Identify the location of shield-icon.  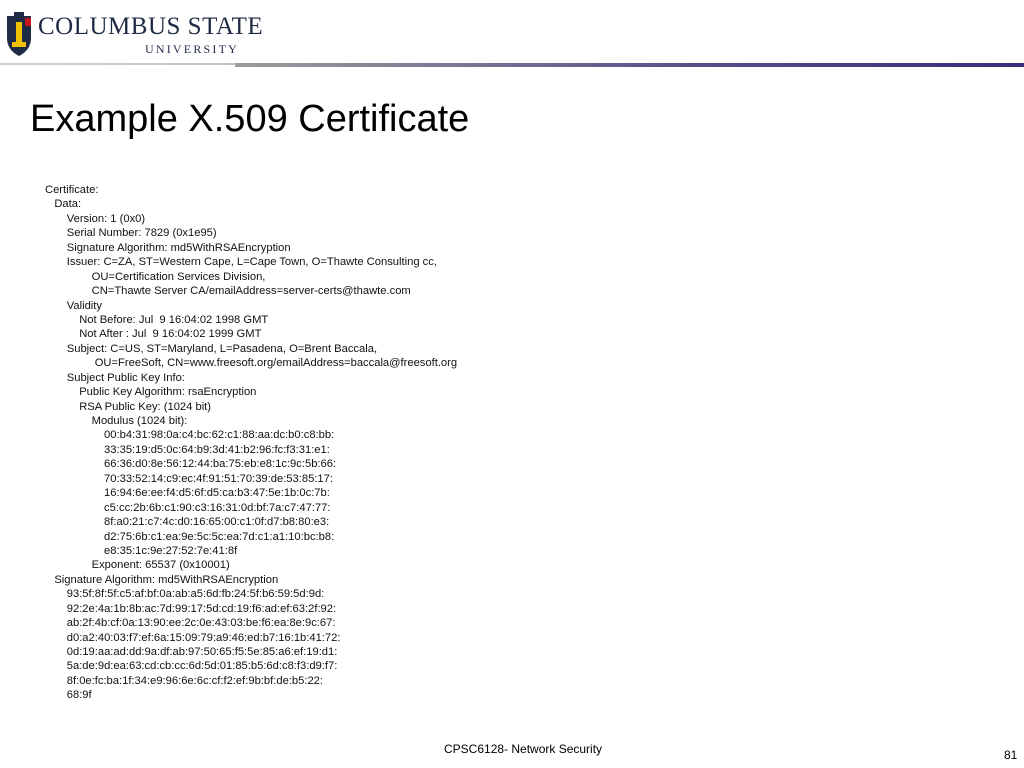
(19, 34).